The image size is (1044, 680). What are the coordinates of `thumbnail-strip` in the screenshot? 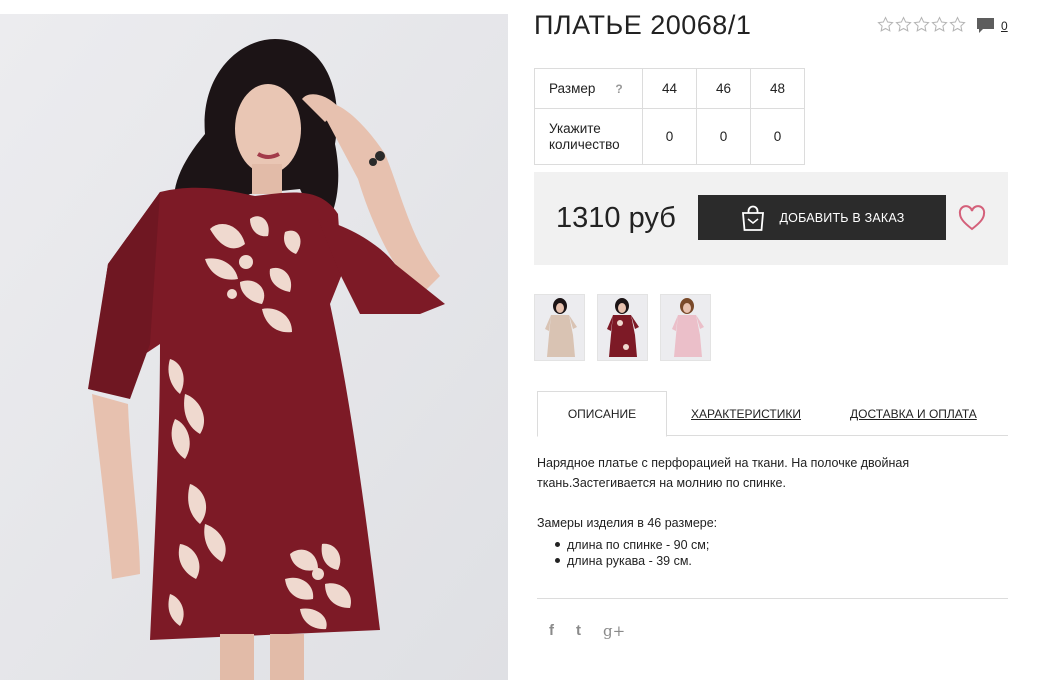 It's located at (622, 327).